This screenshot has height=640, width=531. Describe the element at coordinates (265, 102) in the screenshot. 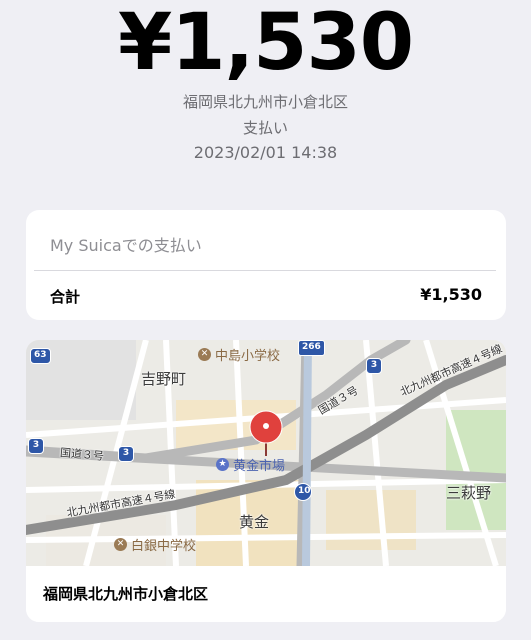

I see `merchant-location: 福岡県北九州市小倉北区` at that location.